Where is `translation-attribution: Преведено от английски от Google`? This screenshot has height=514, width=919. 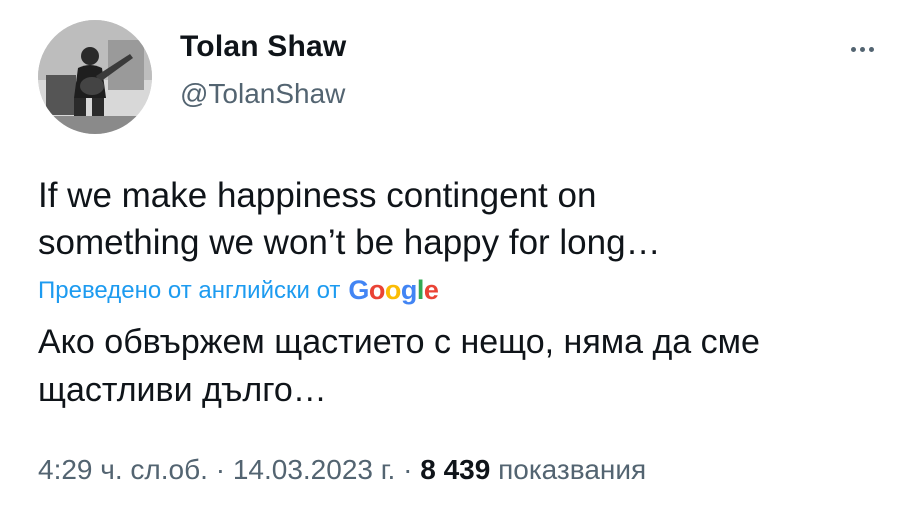 translation-attribution: Преведено от английски от Google is located at coordinates (238, 290).